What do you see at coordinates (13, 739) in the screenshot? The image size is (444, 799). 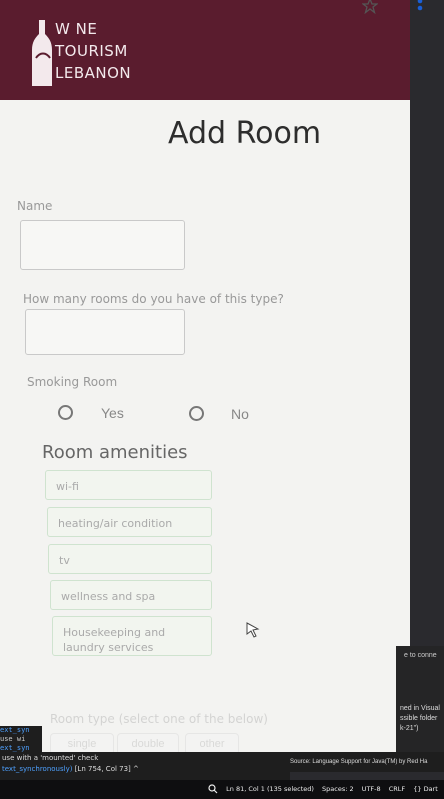 I see `code-line: use wi` at bounding box center [13, 739].